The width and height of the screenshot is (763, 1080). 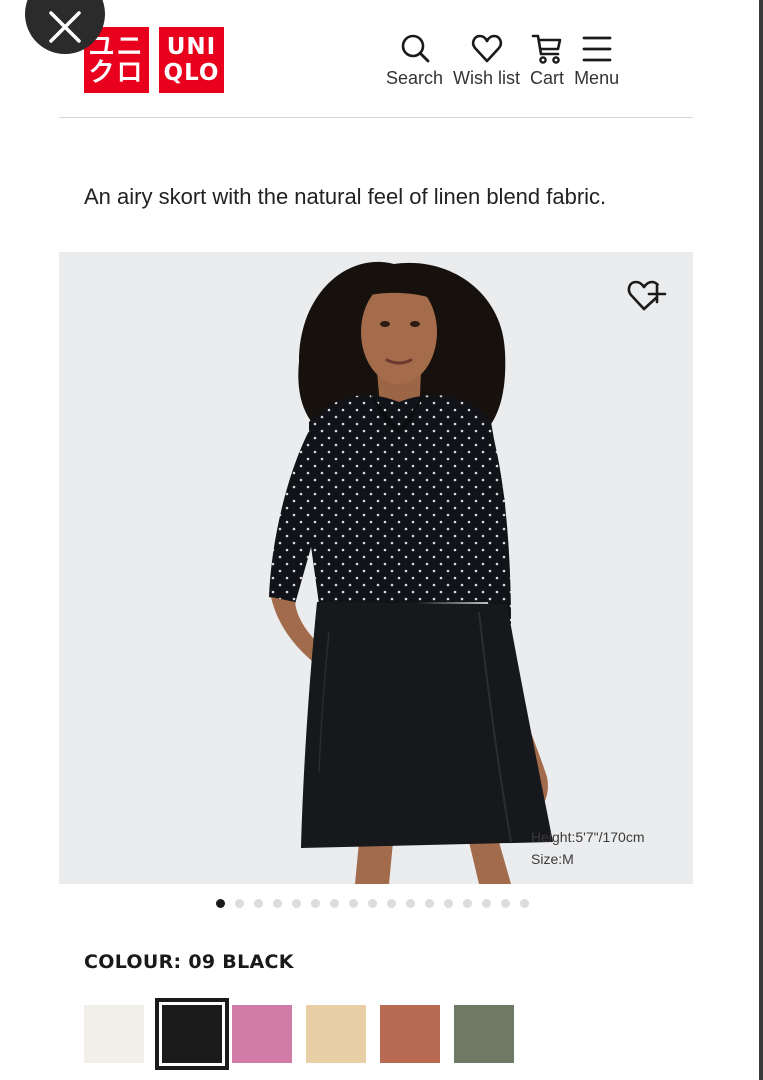 I want to click on header-divider, so click(x=376, y=117).